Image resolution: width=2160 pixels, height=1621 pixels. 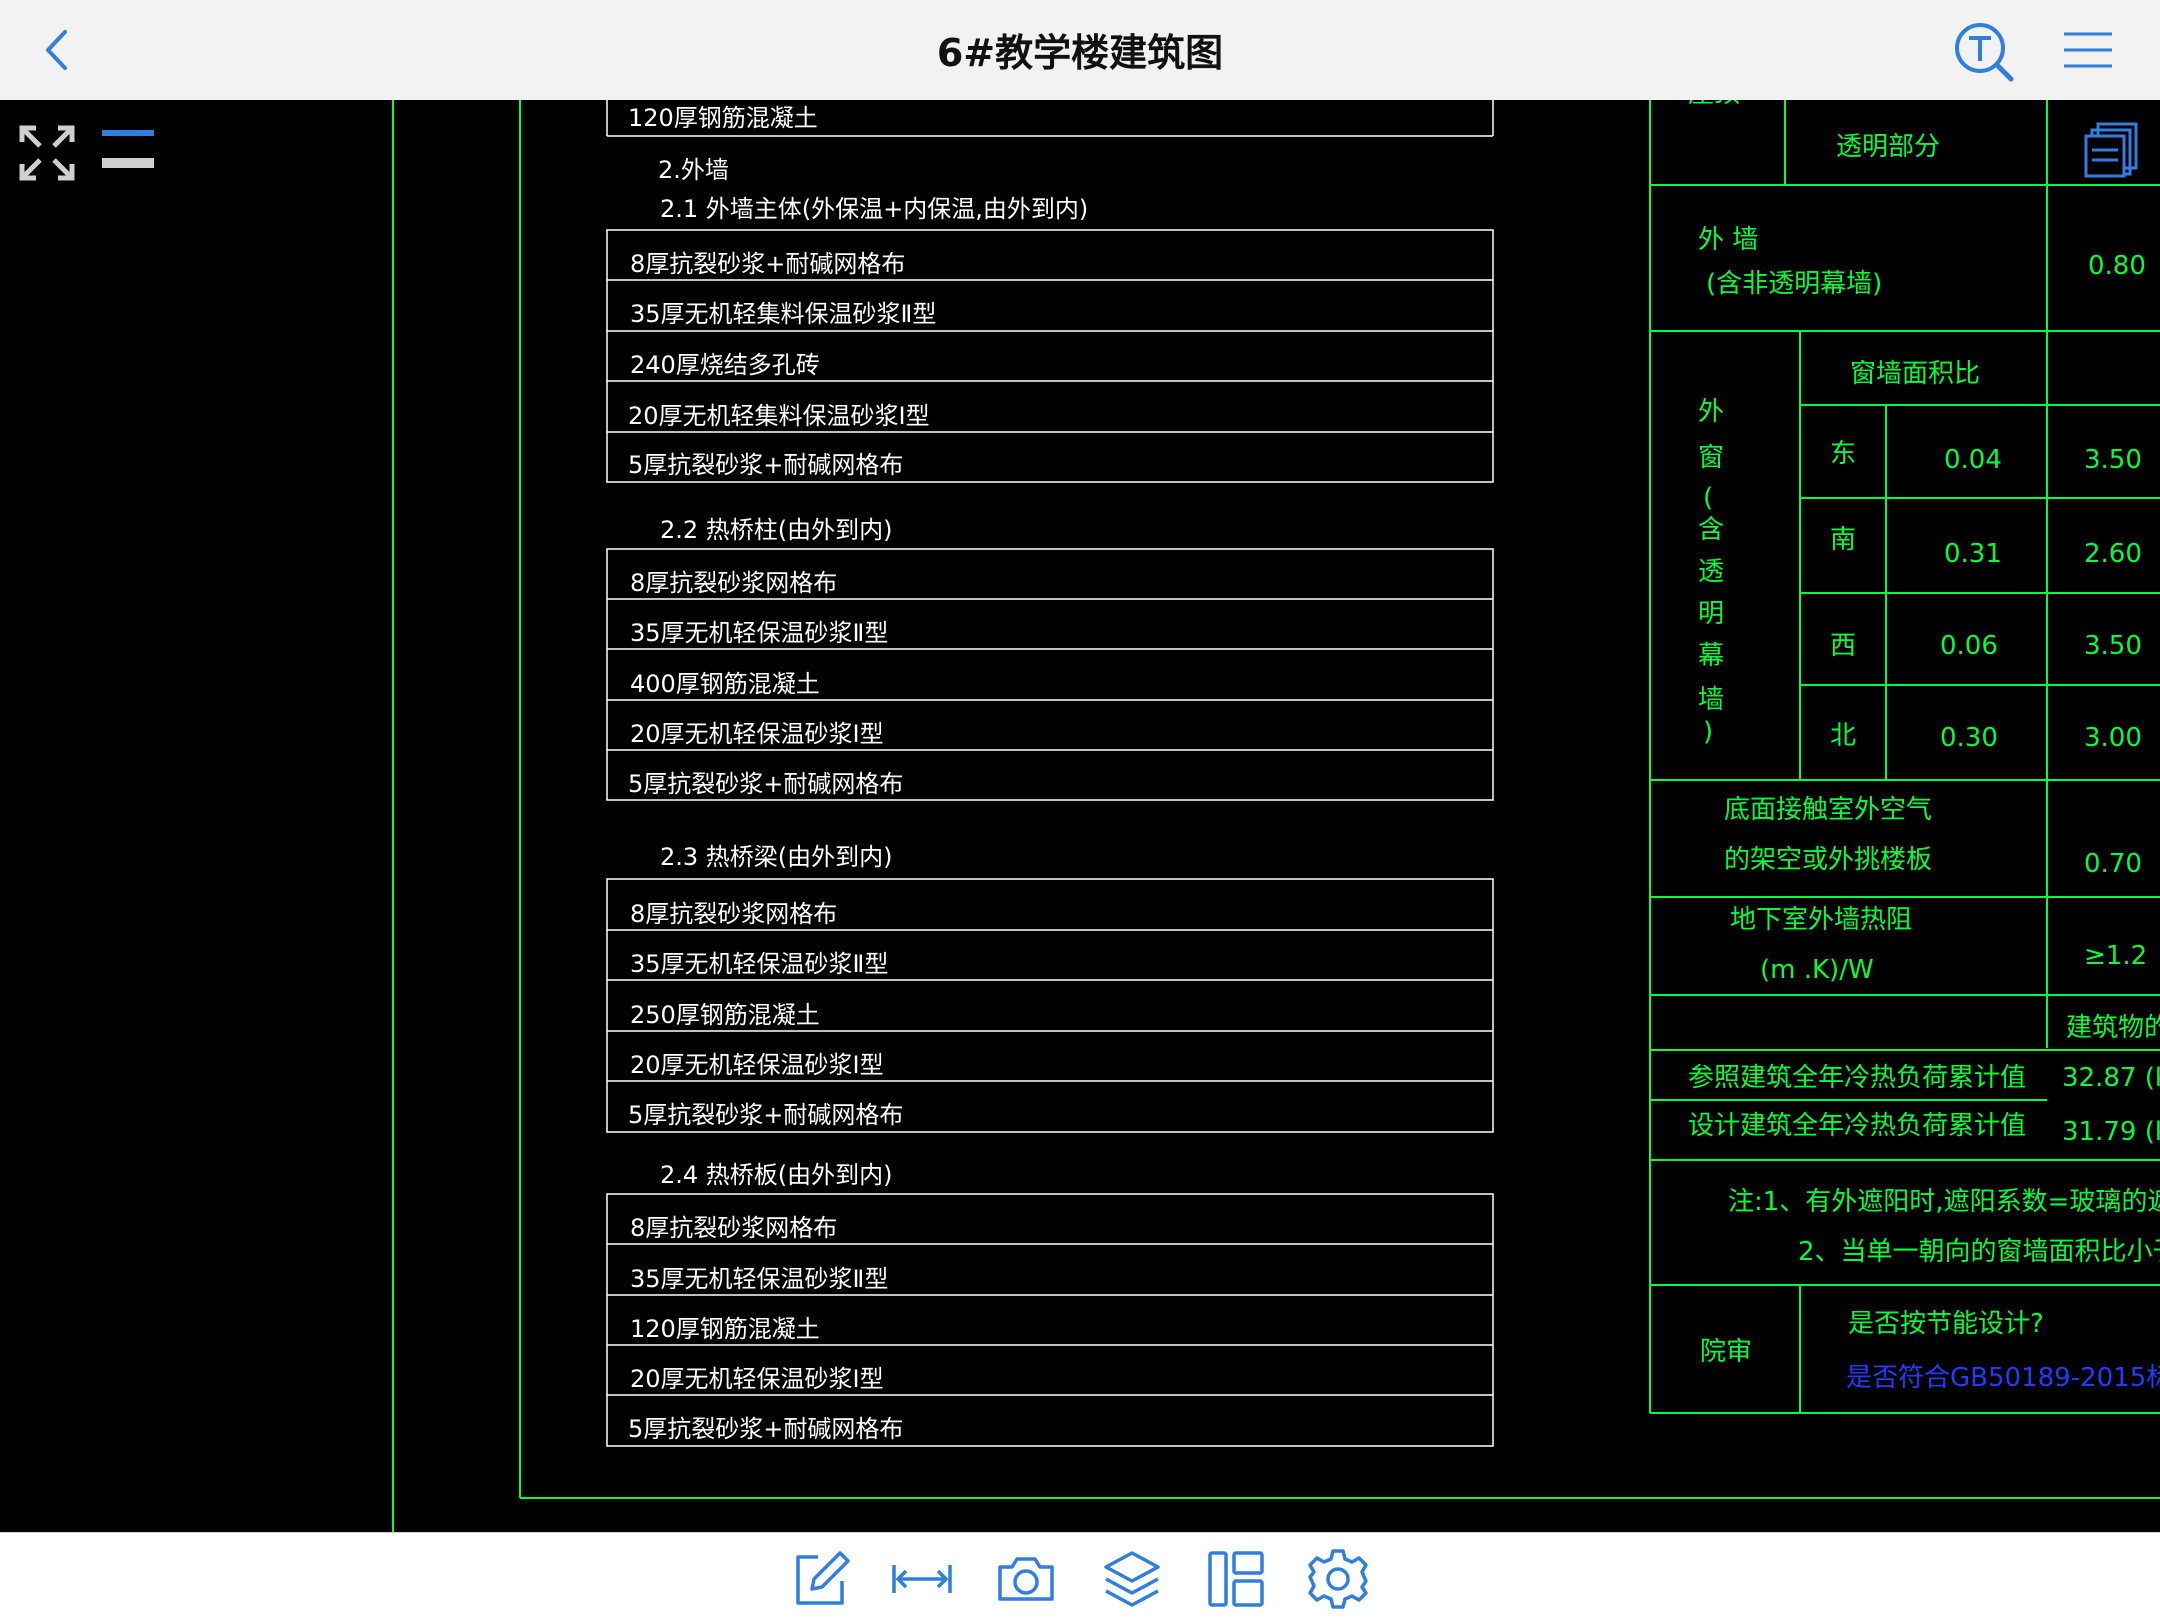 What do you see at coordinates (783, 314) in the screenshot?
I see `row-text: 35厚无机轻集料保温砂浆Ⅱ型` at bounding box center [783, 314].